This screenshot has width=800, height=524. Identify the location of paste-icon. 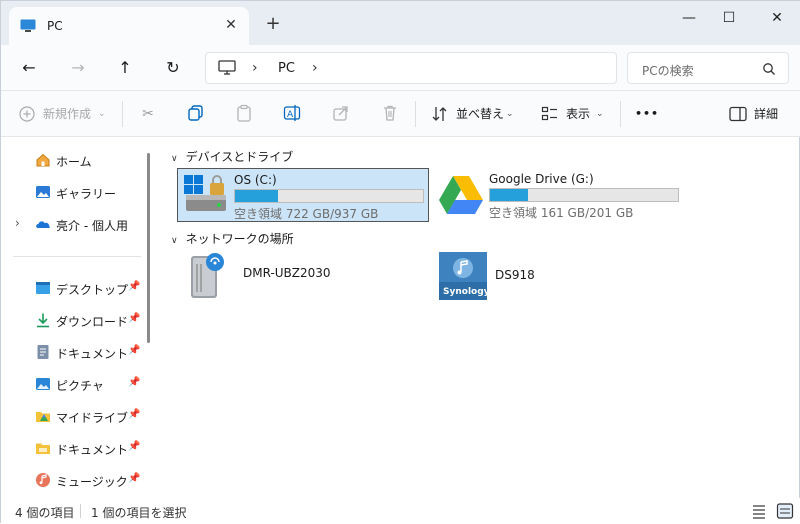
(244, 113).